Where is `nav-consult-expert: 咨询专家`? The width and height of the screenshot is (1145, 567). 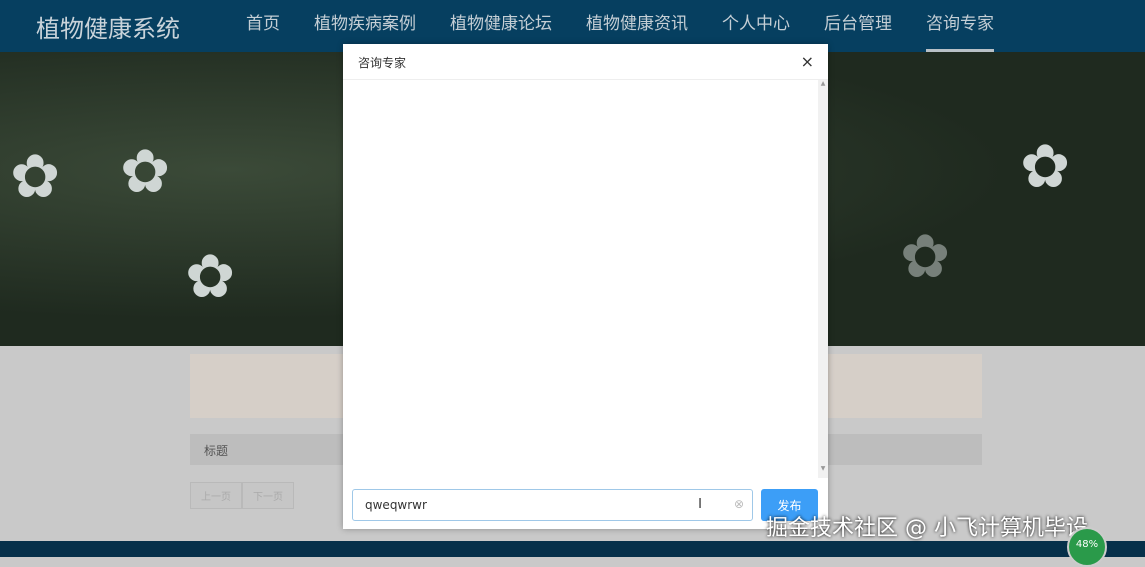 nav-consult-expert: 咨询专家 is located at coordinates (960, 26).